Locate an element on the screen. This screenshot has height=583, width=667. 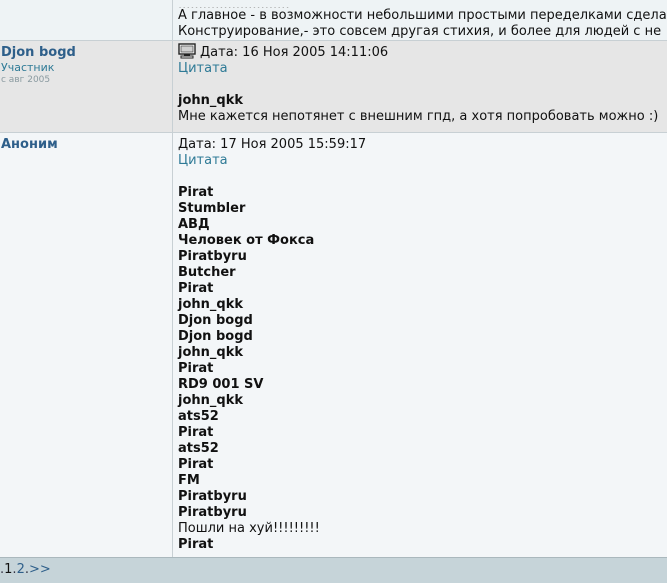
author-column: Djon bogd Участник с авг 2005 is located at coordinates (86, 86).